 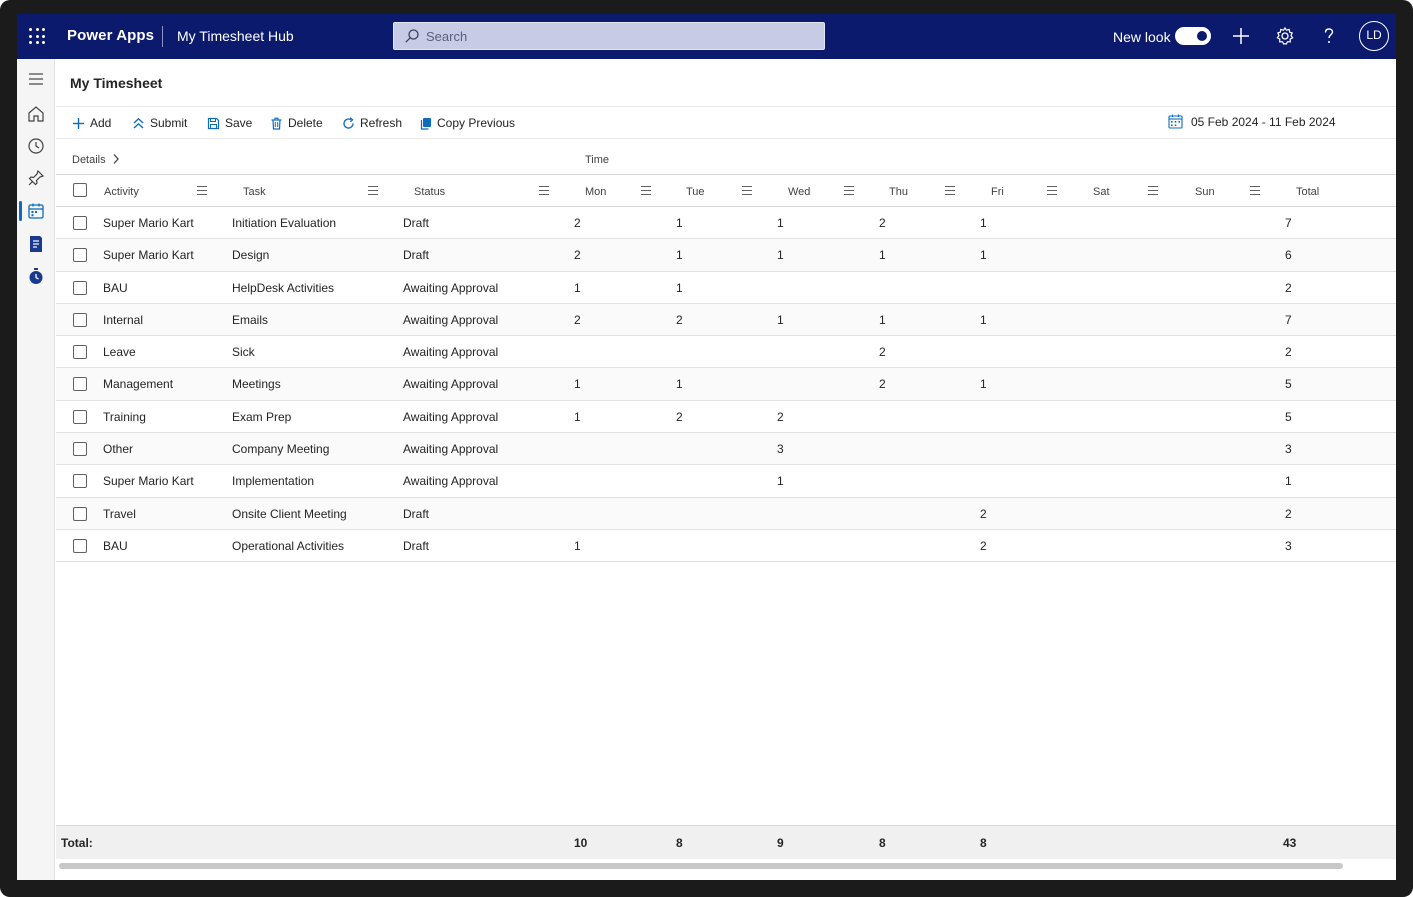 What do you see at coordinates (595, 192) in the screenshot?
I see `column-header-mon: Mon` at bounding box center [595, 192].